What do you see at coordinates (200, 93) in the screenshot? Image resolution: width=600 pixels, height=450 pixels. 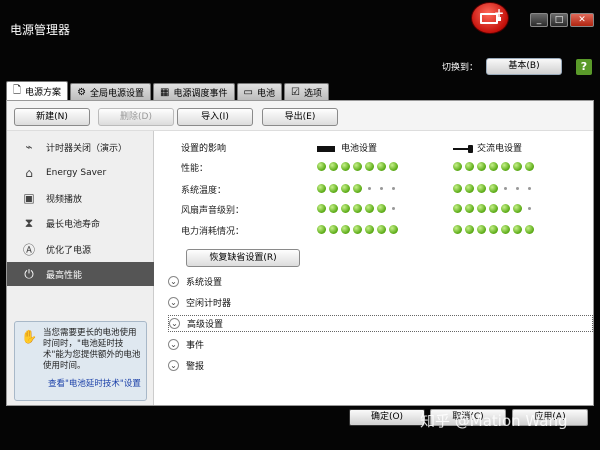 I see `tab-label: 电源调度事件` at bounding box center [200, 93].